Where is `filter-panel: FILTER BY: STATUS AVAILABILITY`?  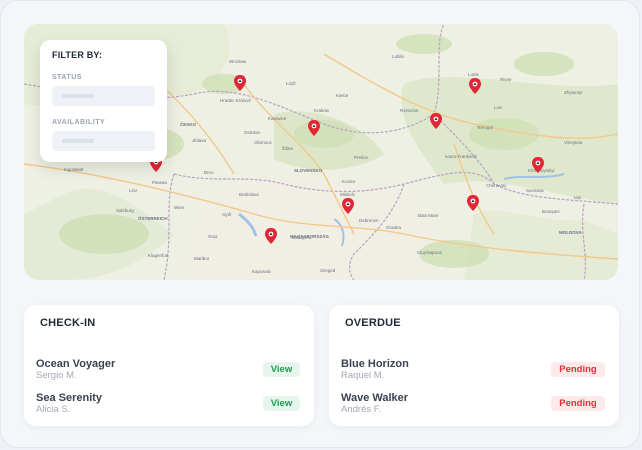 filter-panel: FILTER BY: STATUS AVAILABILITY is located at coordinates (103, 101).